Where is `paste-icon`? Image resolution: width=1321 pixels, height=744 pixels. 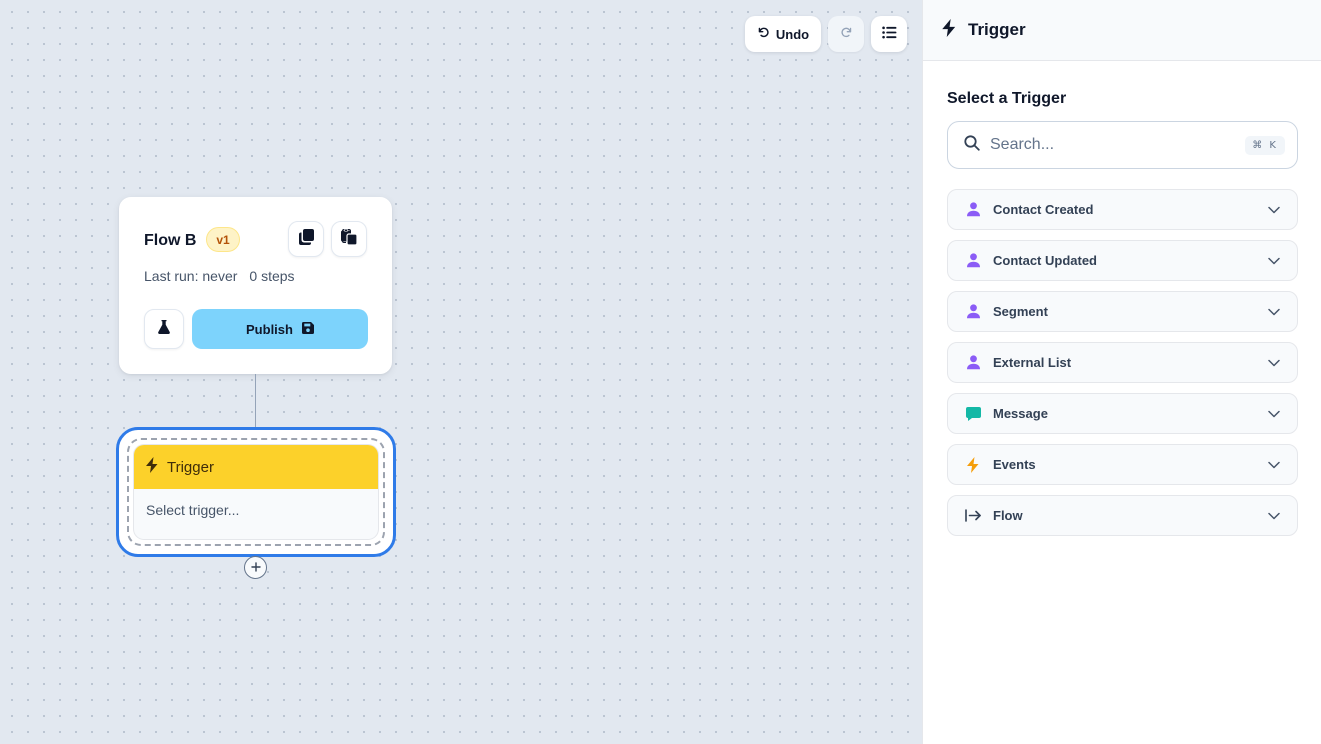
paste-icon is located at coordinates (349, 239).